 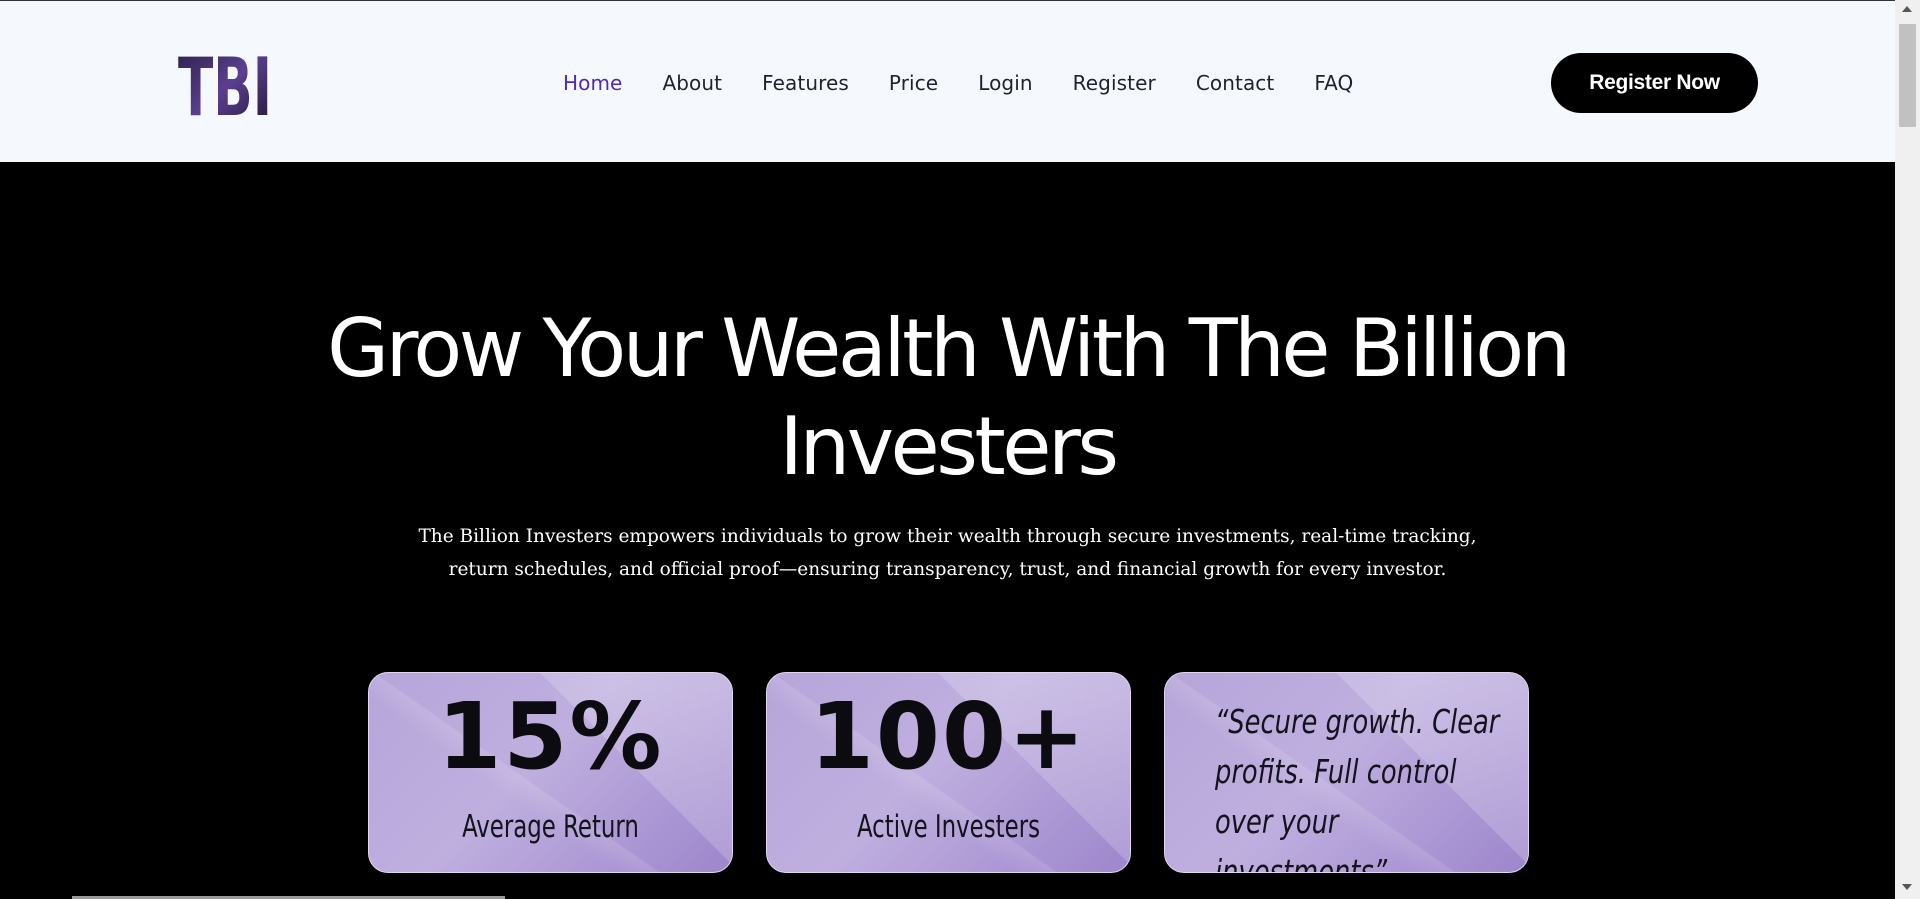 I want to click on stat-card-return: 15% Average Return, so click(x=550, y=772).